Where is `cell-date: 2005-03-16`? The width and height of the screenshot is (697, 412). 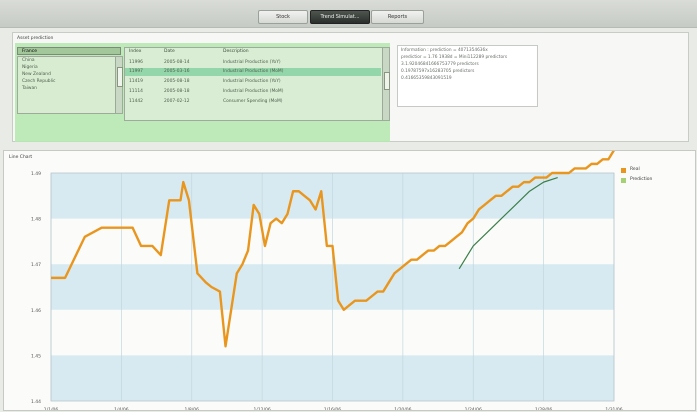 cell-date: 2005-03-16 is located at coordinates (177, 71).